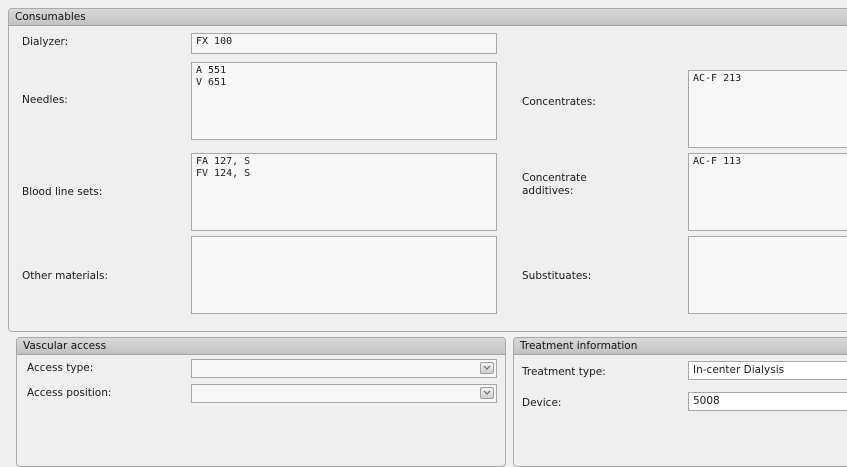  What do you see at coordinates (45, 100) in the screenshot?
I see `needles-label: Needles:` at bounding box center [45, 100].